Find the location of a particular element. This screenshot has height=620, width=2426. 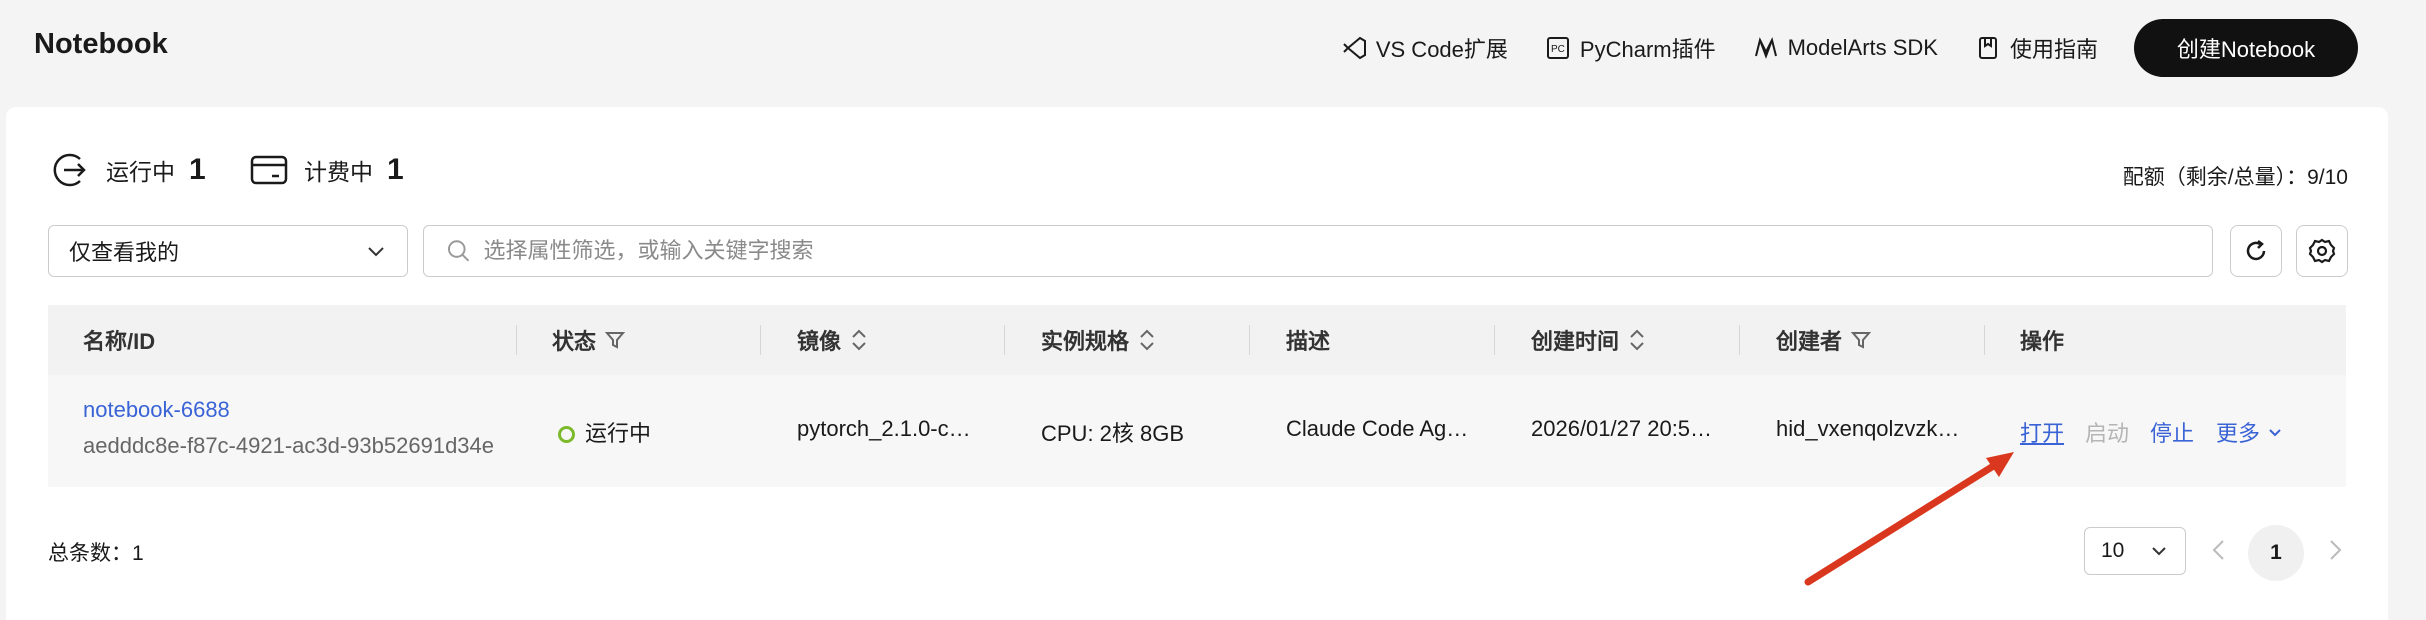

search-box is located at coordinates (1318, 251).